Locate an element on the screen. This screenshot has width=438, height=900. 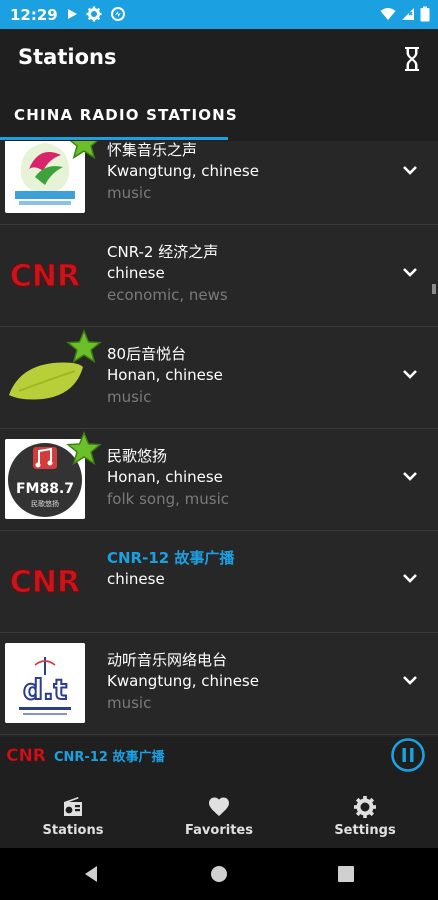
nav-item-stations: Stations is located at coordinates (73, 816).